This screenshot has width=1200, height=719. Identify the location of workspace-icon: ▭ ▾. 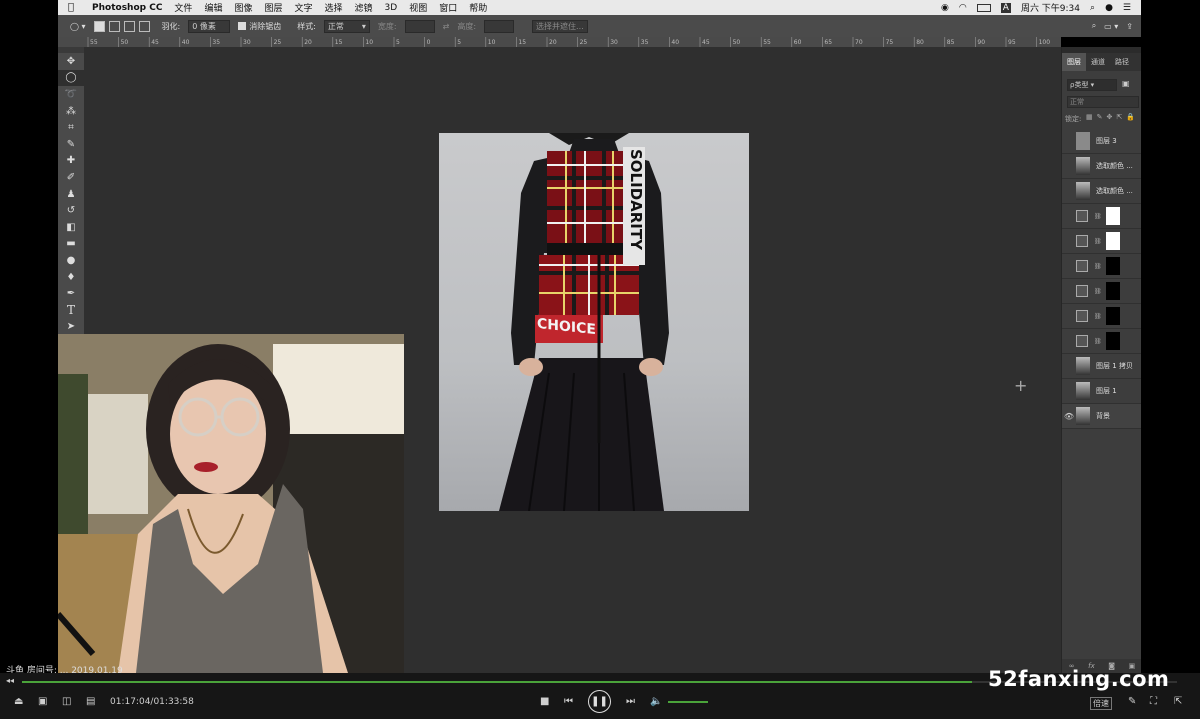
(1111, 26).